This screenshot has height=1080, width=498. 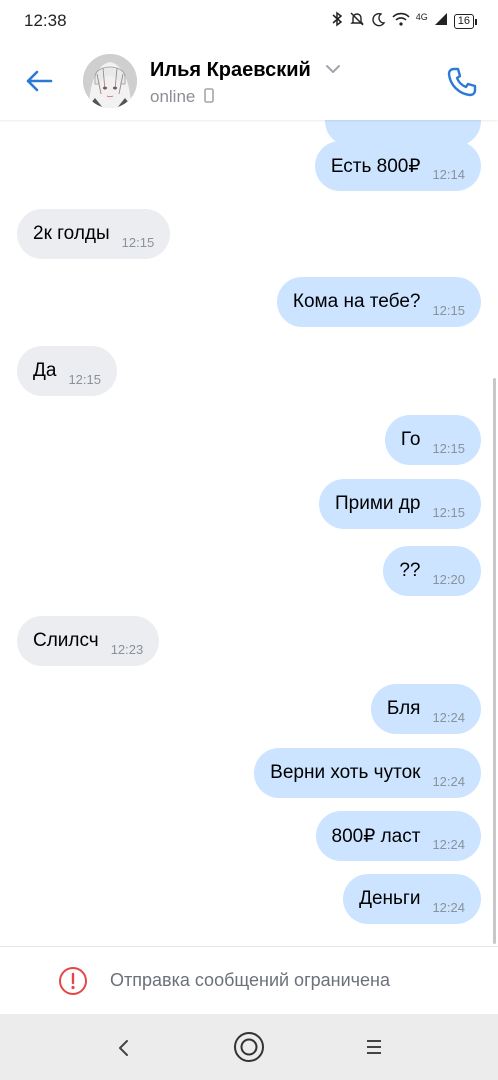 What do you see at coordinates (374, 1047) in the screenshot?
I see `nav-recents-icon` at bounding box center [374, 1047].